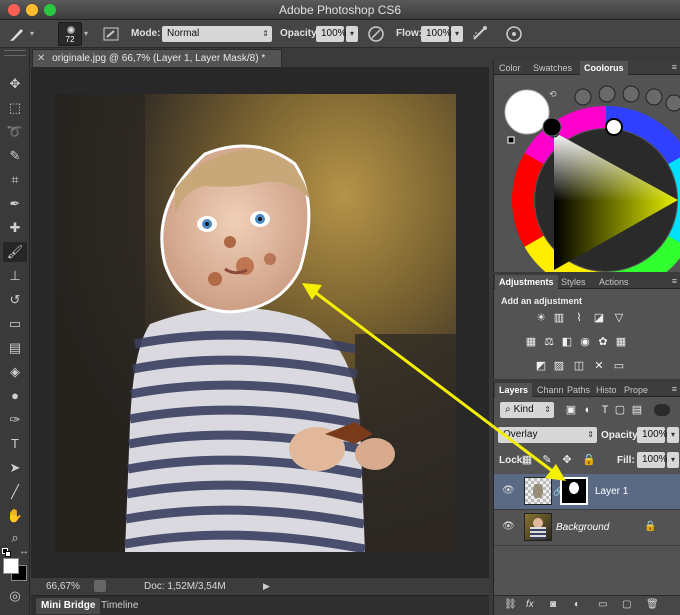 This screenshot has width=680, height=615. I want to click on default-colors-icon, so click(7, 553).